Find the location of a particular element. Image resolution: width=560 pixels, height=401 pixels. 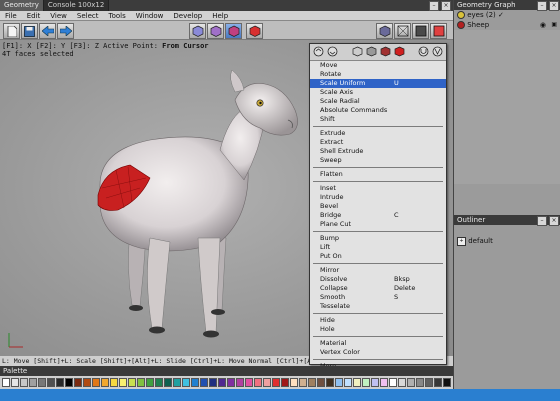

menu-item-inset: Inset is located at coordinates (378, 188).